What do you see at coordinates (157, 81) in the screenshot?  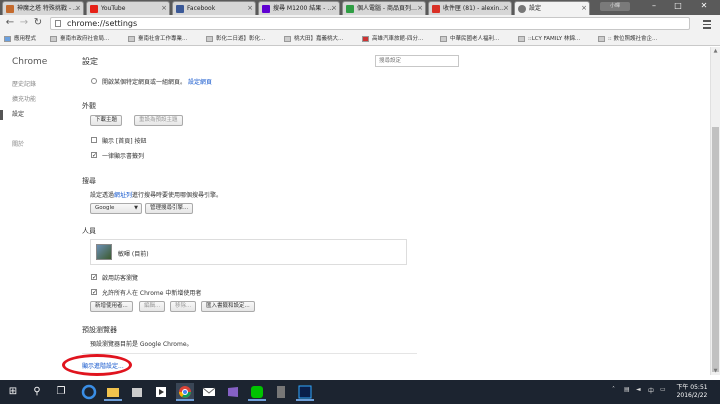 I see `startup-option: 開啟某個特定網頁或一組網頁。 設定網頁` at bounding box center [157, 81].